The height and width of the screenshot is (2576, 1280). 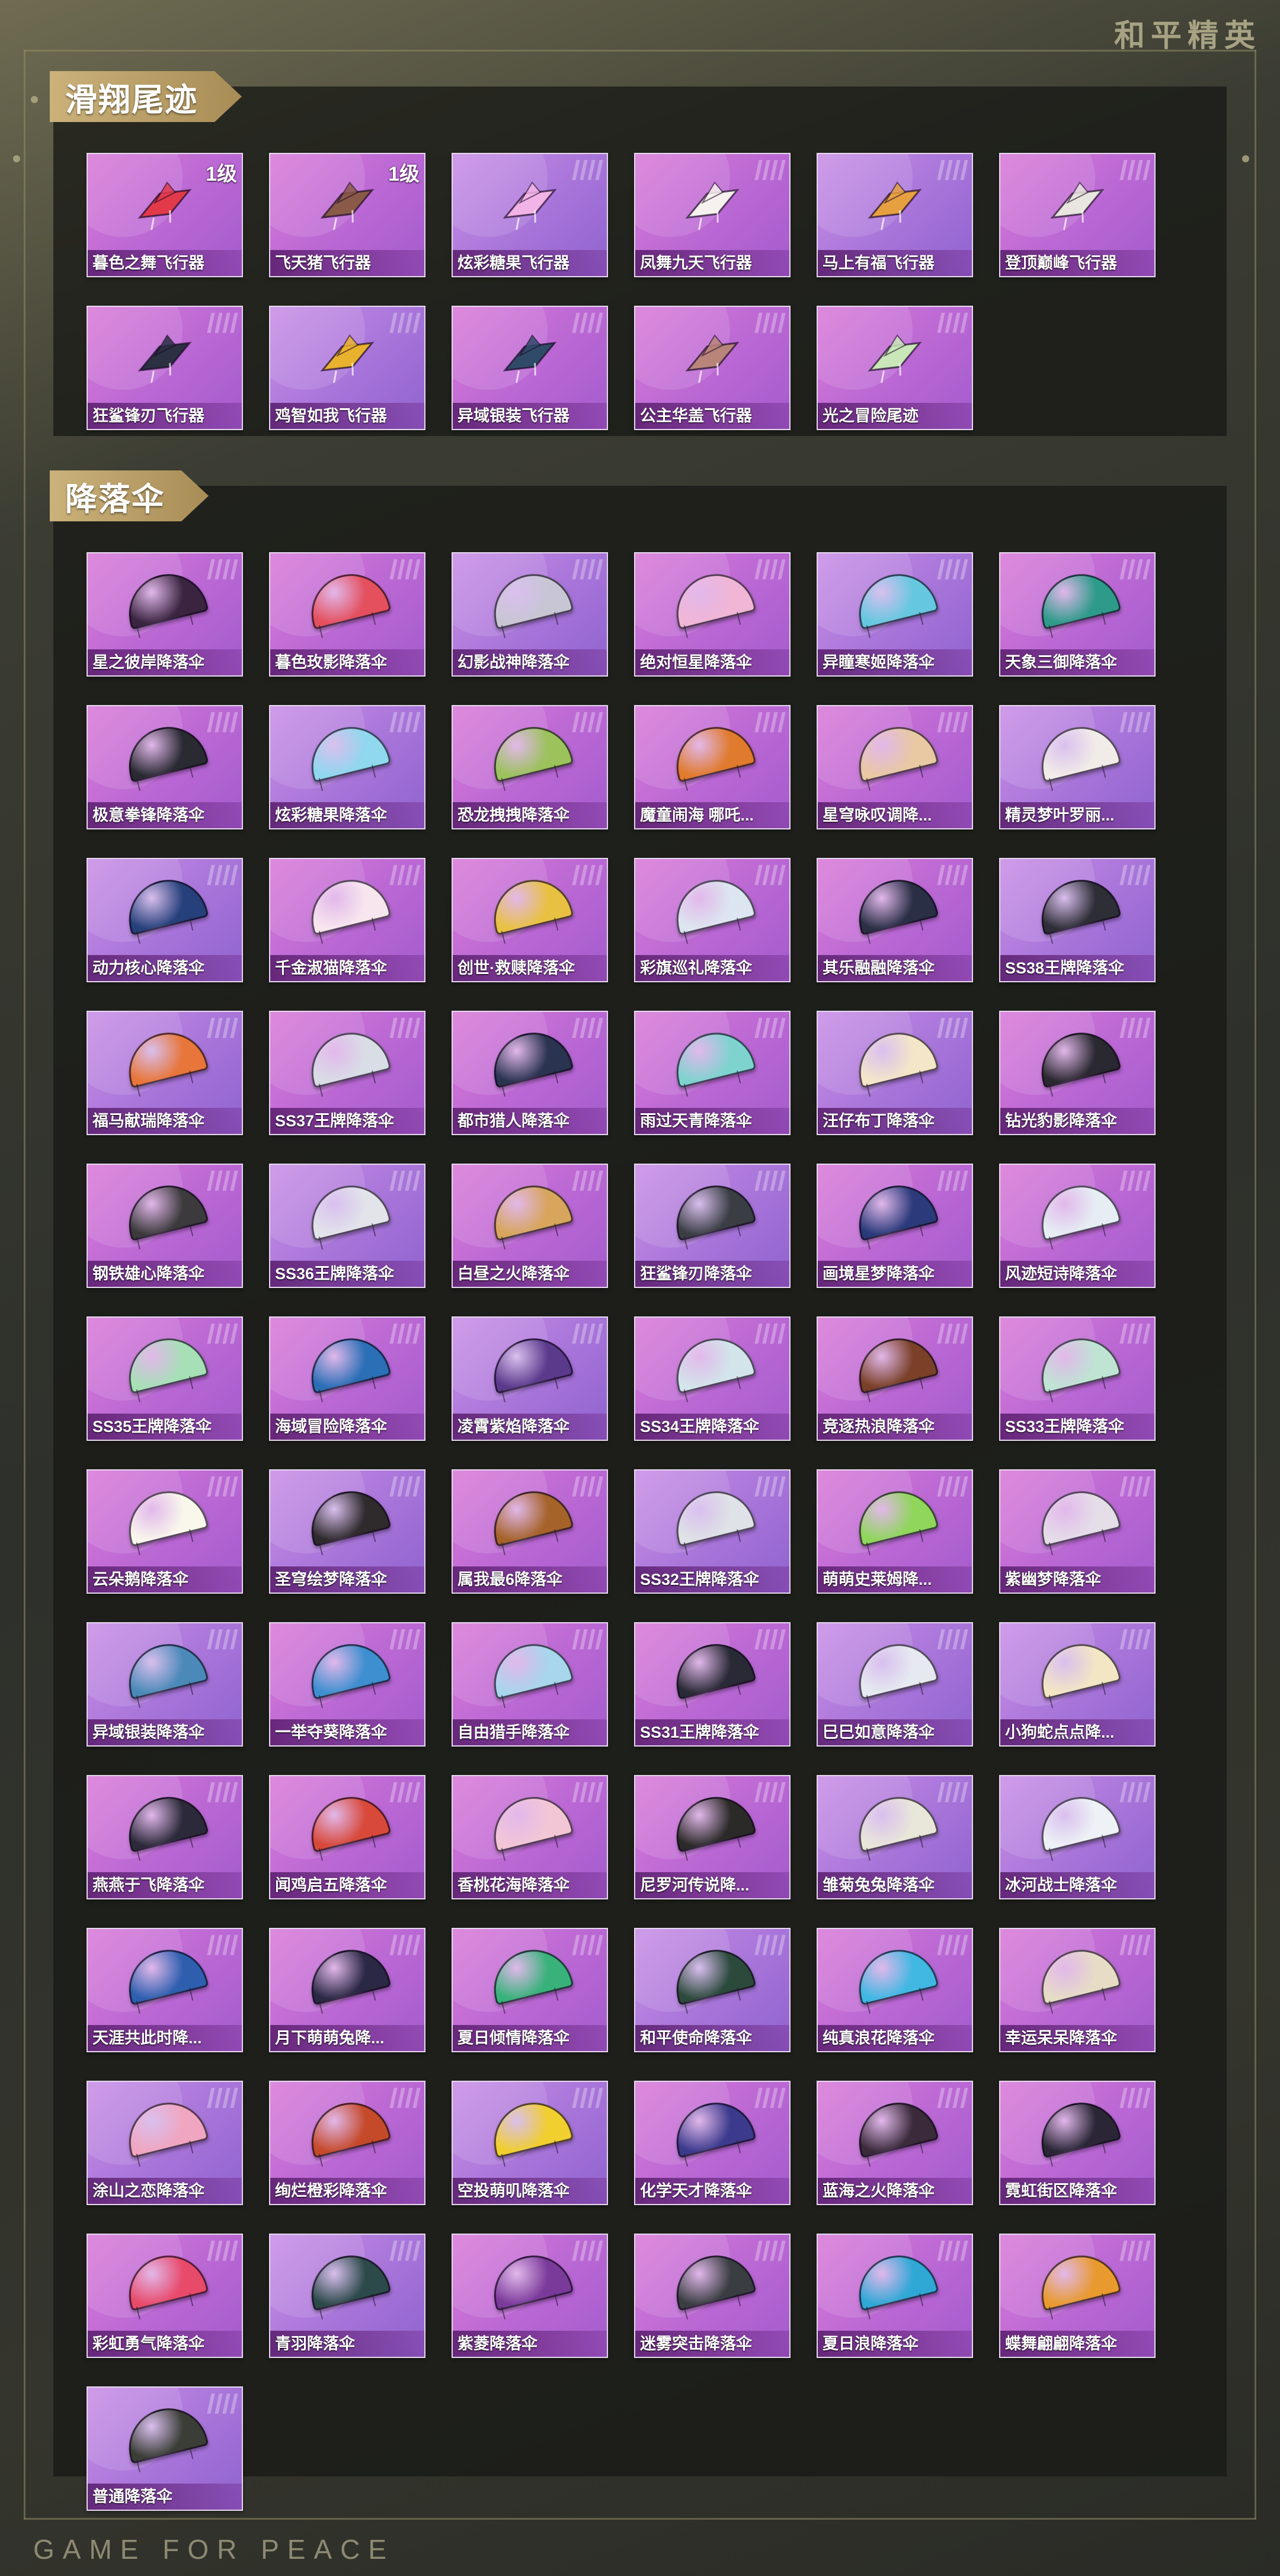 What do you see at coordinates (165, 2296) in the screenshot?
I see `parachute-card: 彩虹勇气降落伞` at bounding box center [165, 2296].